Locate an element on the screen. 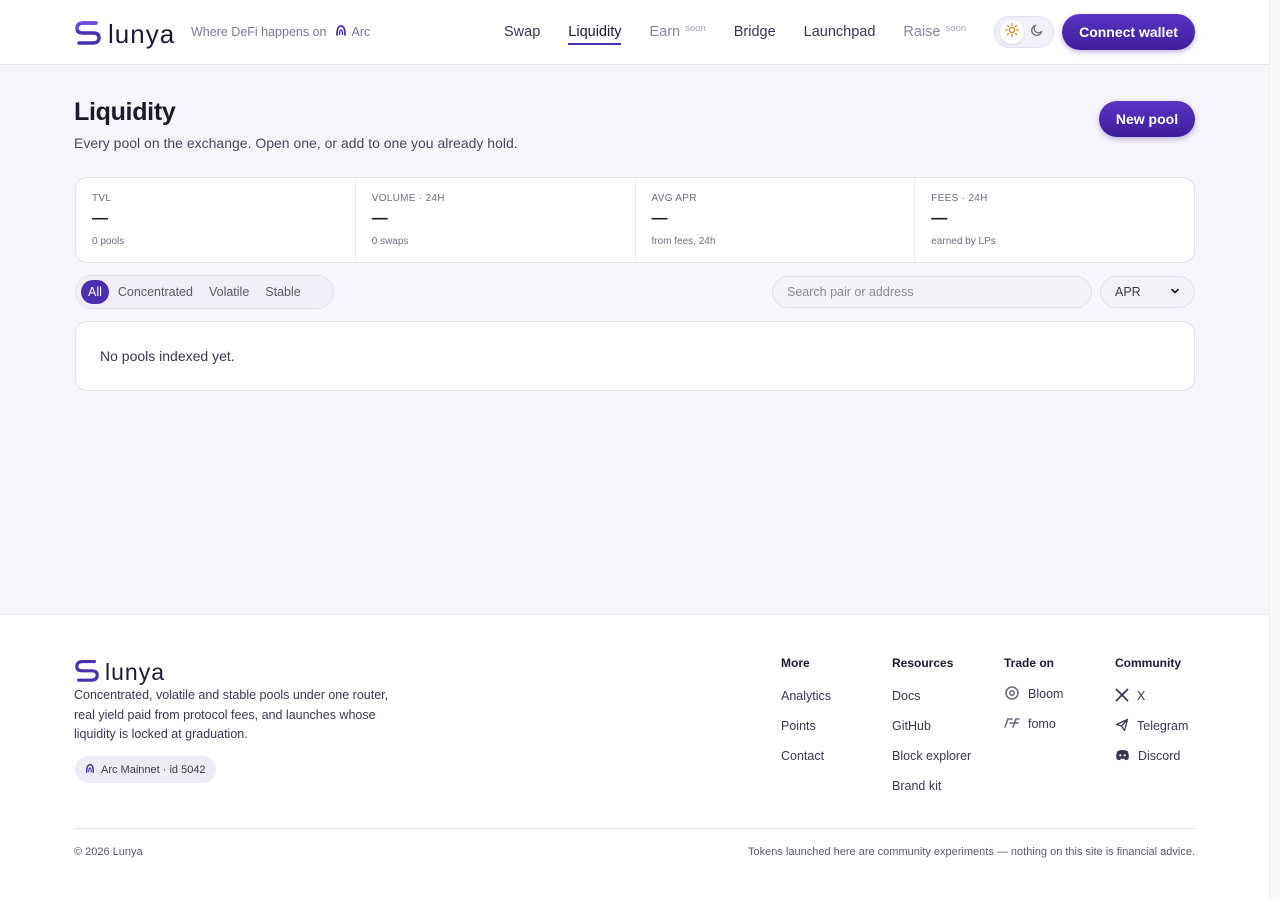  light-theme-button is located at coordinates (1011, 32).